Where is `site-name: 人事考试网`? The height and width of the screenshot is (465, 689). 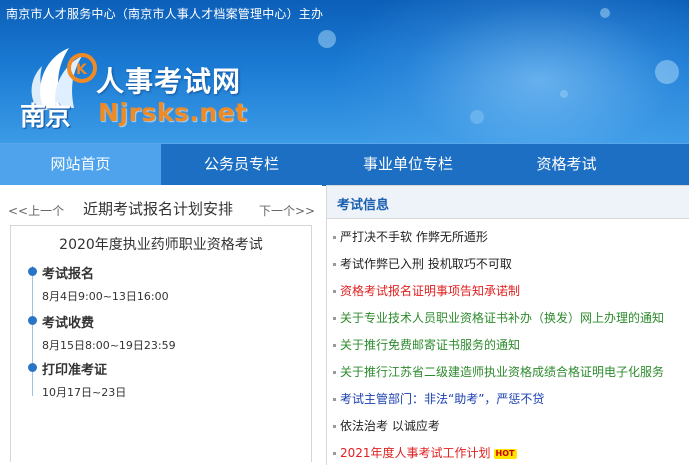 site-name: 人事考试网 is located at coordinates (169, 81).